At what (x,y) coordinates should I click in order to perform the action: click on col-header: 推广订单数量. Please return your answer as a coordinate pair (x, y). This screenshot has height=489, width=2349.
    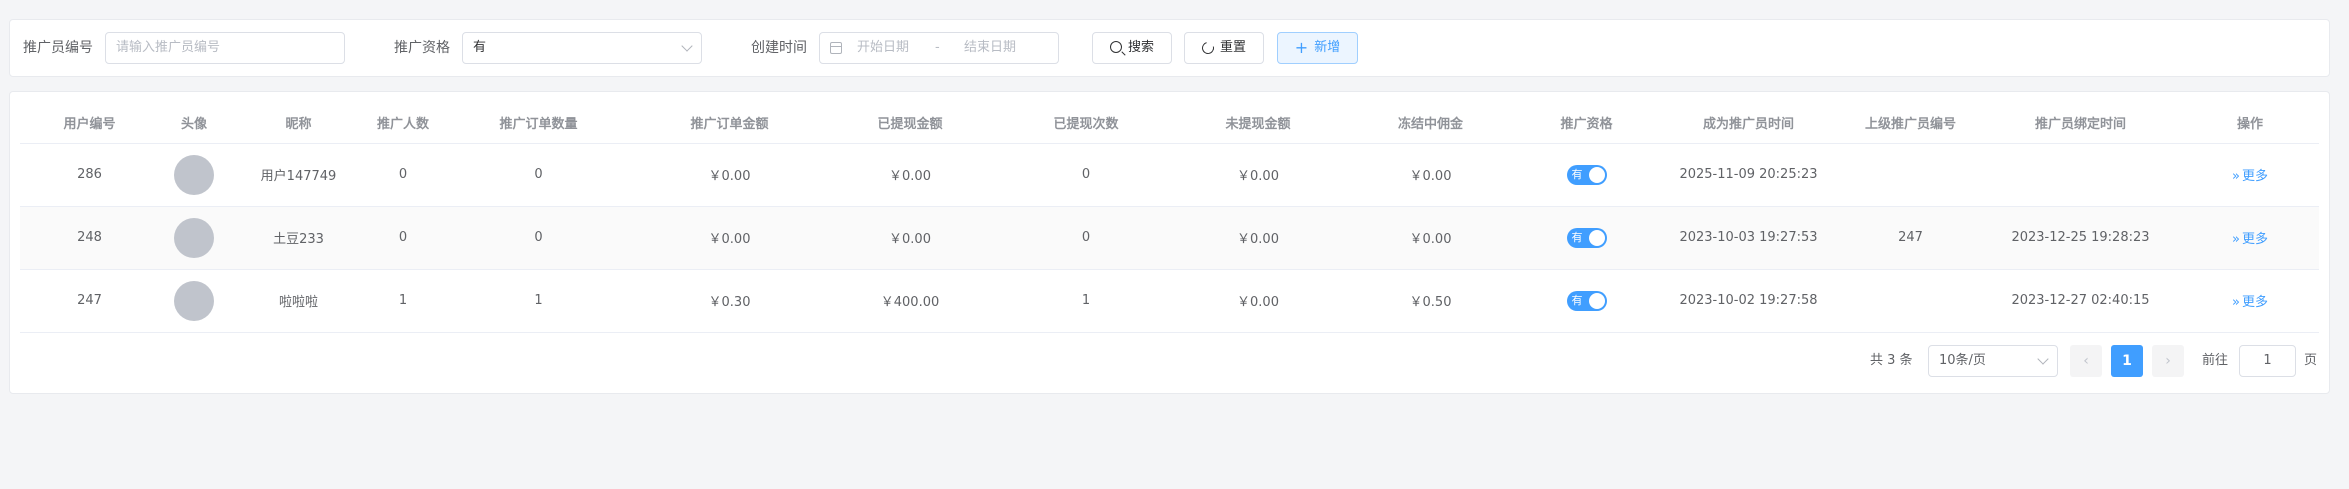
    Looking at the image, I should click on (538, 123).